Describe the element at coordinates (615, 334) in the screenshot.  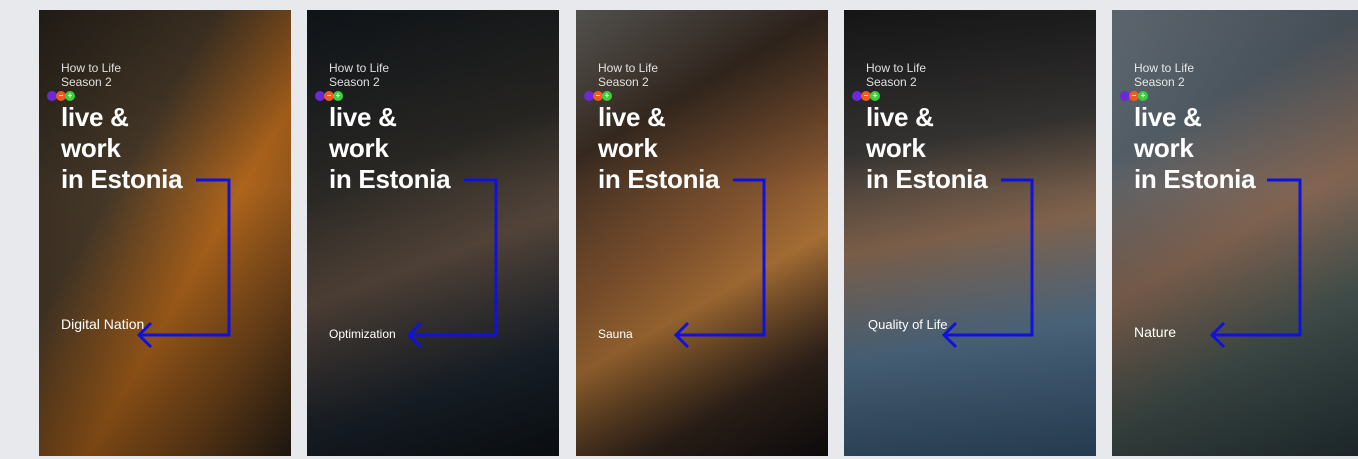
I see `topic-label: Sauna` at that location.